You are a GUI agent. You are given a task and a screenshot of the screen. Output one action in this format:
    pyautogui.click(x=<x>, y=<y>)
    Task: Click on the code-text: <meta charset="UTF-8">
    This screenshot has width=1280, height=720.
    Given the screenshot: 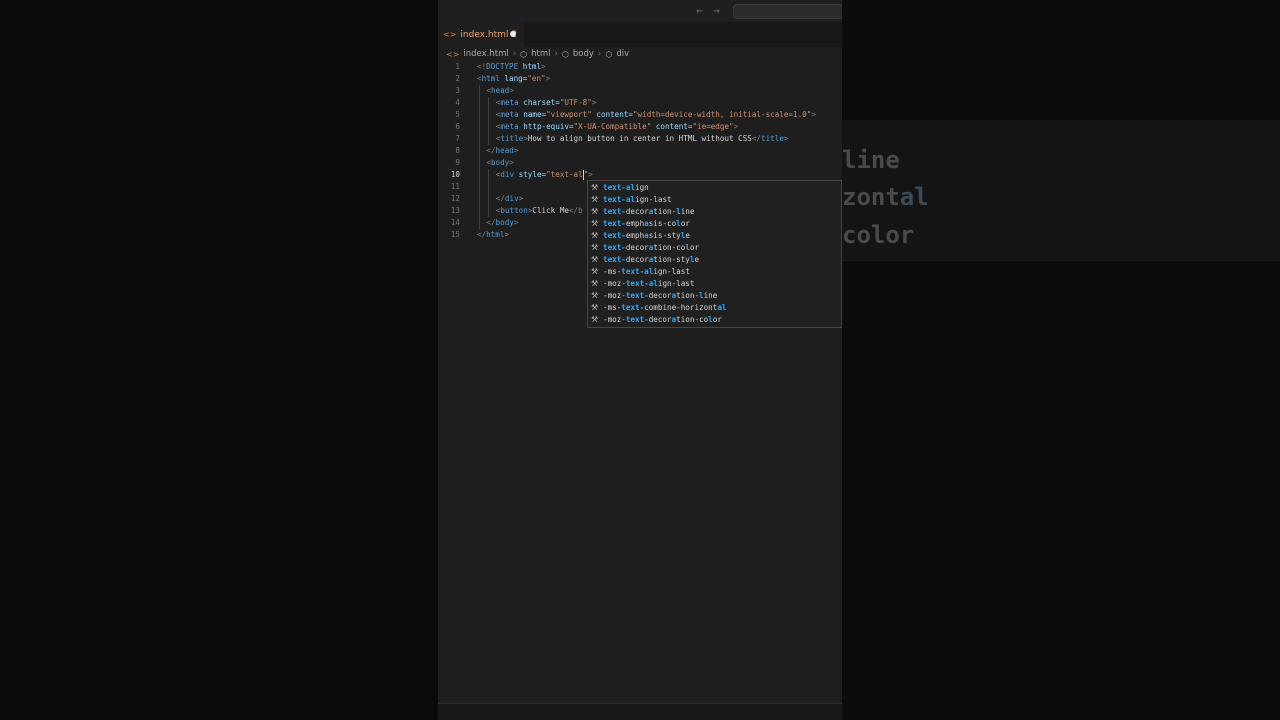 What is the action you would take?
    pyautogui.click(x=546, y=102)
    